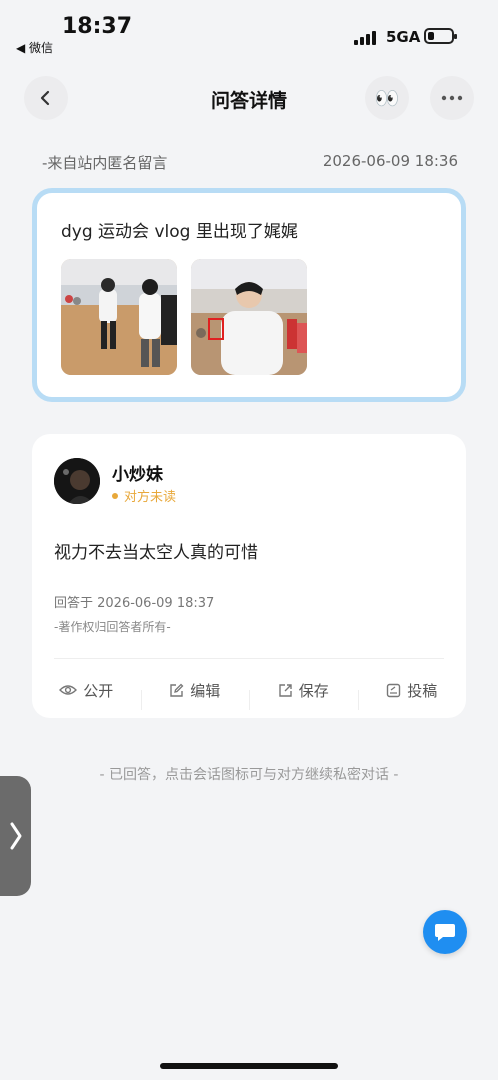 The image size is (498, 1080). I want to click on nav-bar: 问答详情 👀, so click(249, 100).